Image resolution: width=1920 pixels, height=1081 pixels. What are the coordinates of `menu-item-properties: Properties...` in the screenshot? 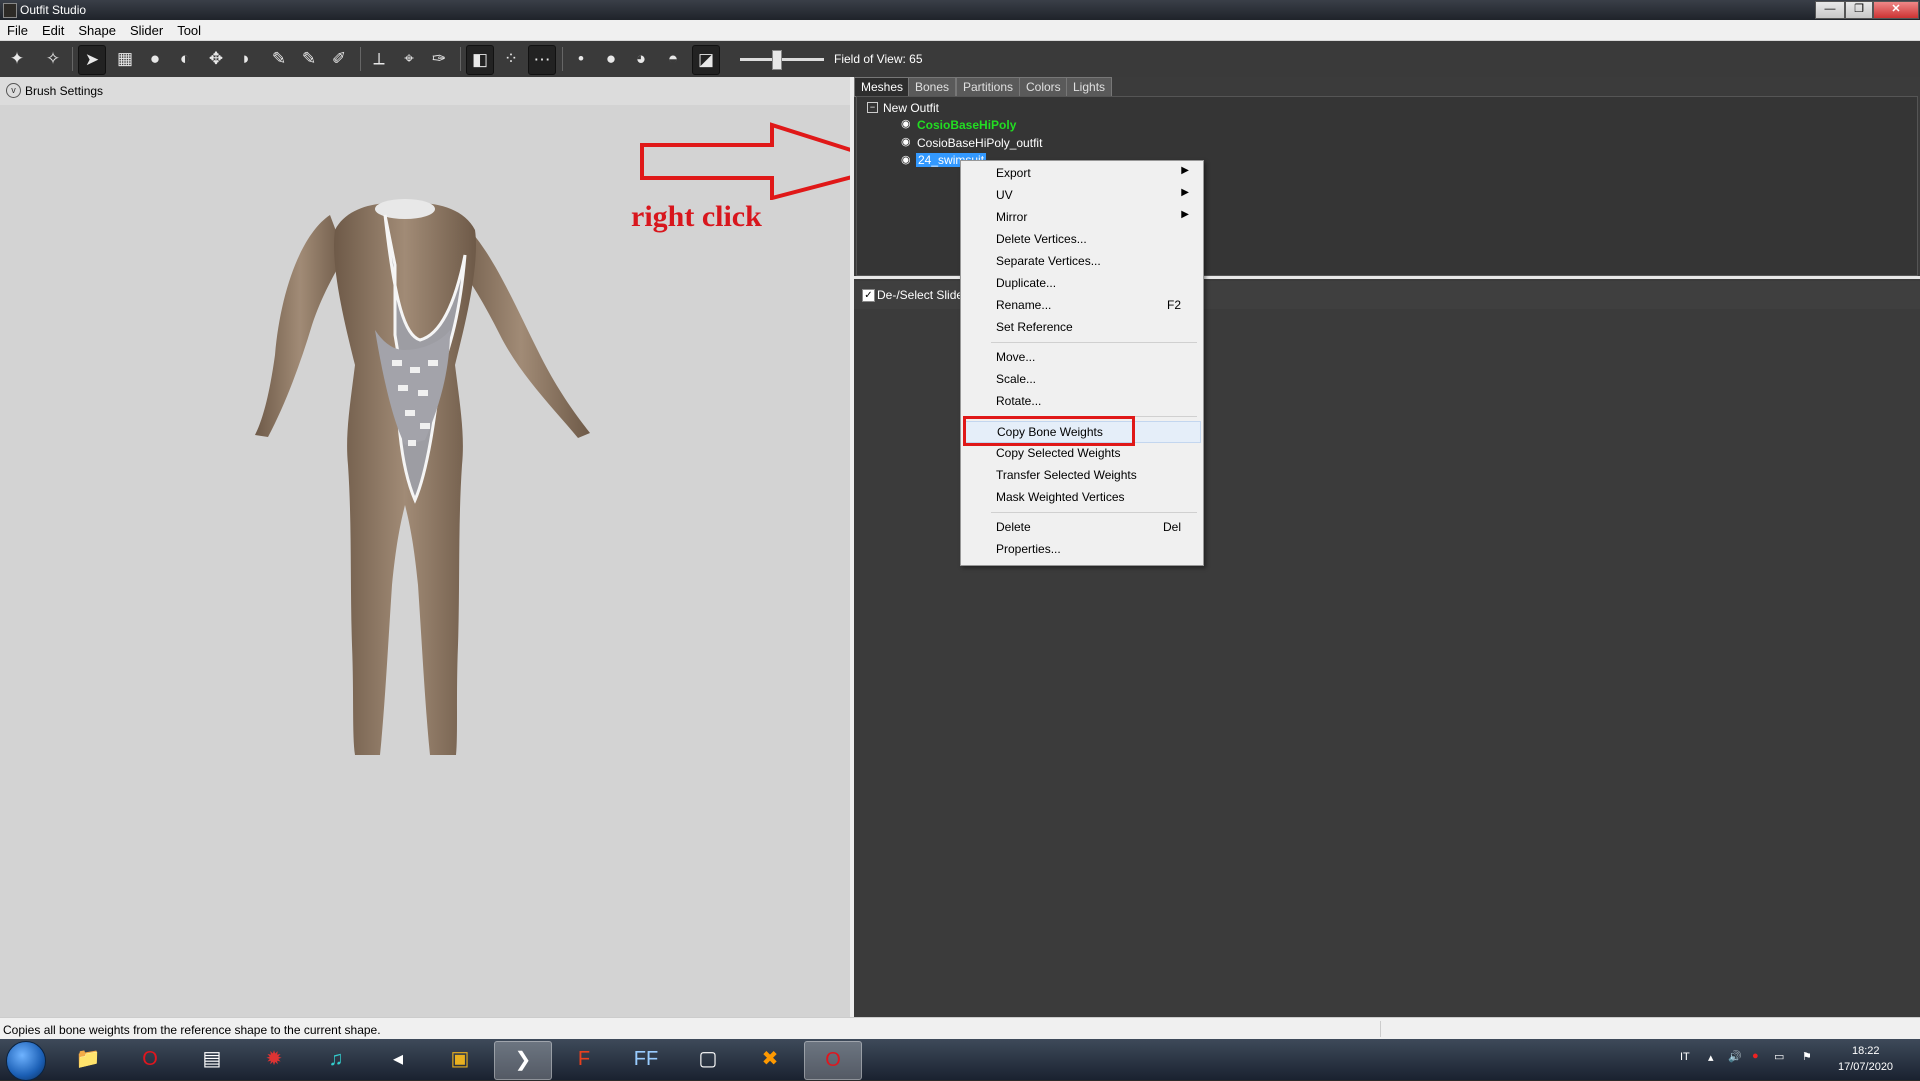 It's located at (1081, 549).